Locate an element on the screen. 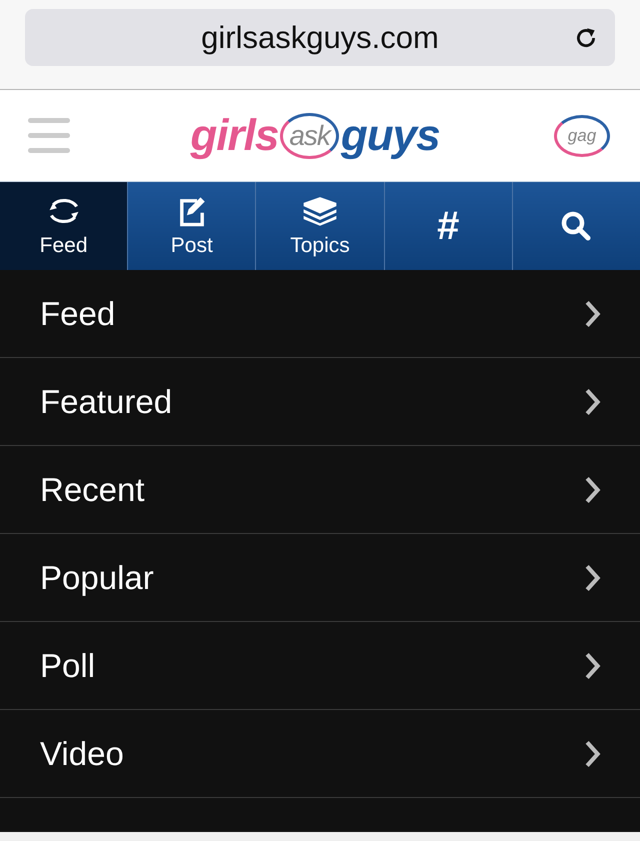 Image resolution: width=640 pixels, height=841 pixels. nav-tab: Feed is located at coordinates (64, 226).